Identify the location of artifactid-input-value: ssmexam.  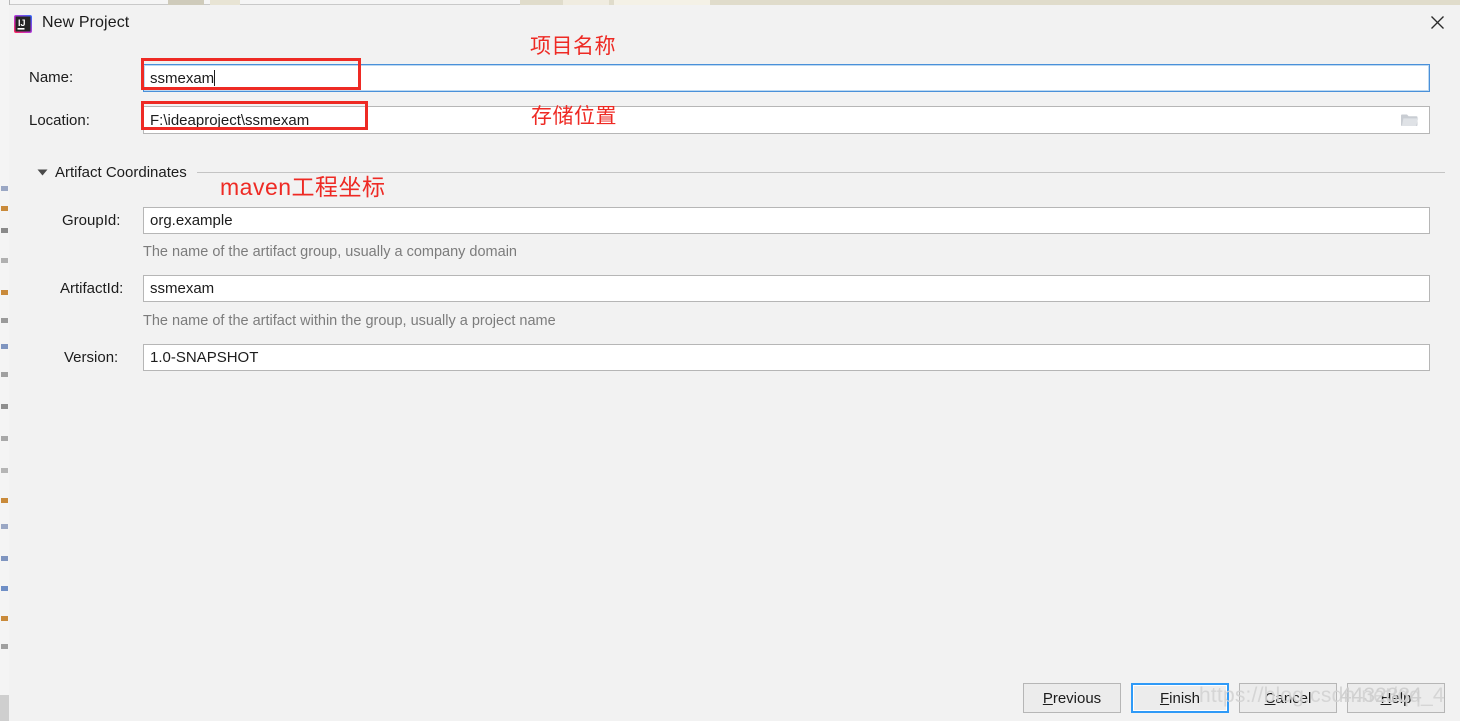
(182, 288).